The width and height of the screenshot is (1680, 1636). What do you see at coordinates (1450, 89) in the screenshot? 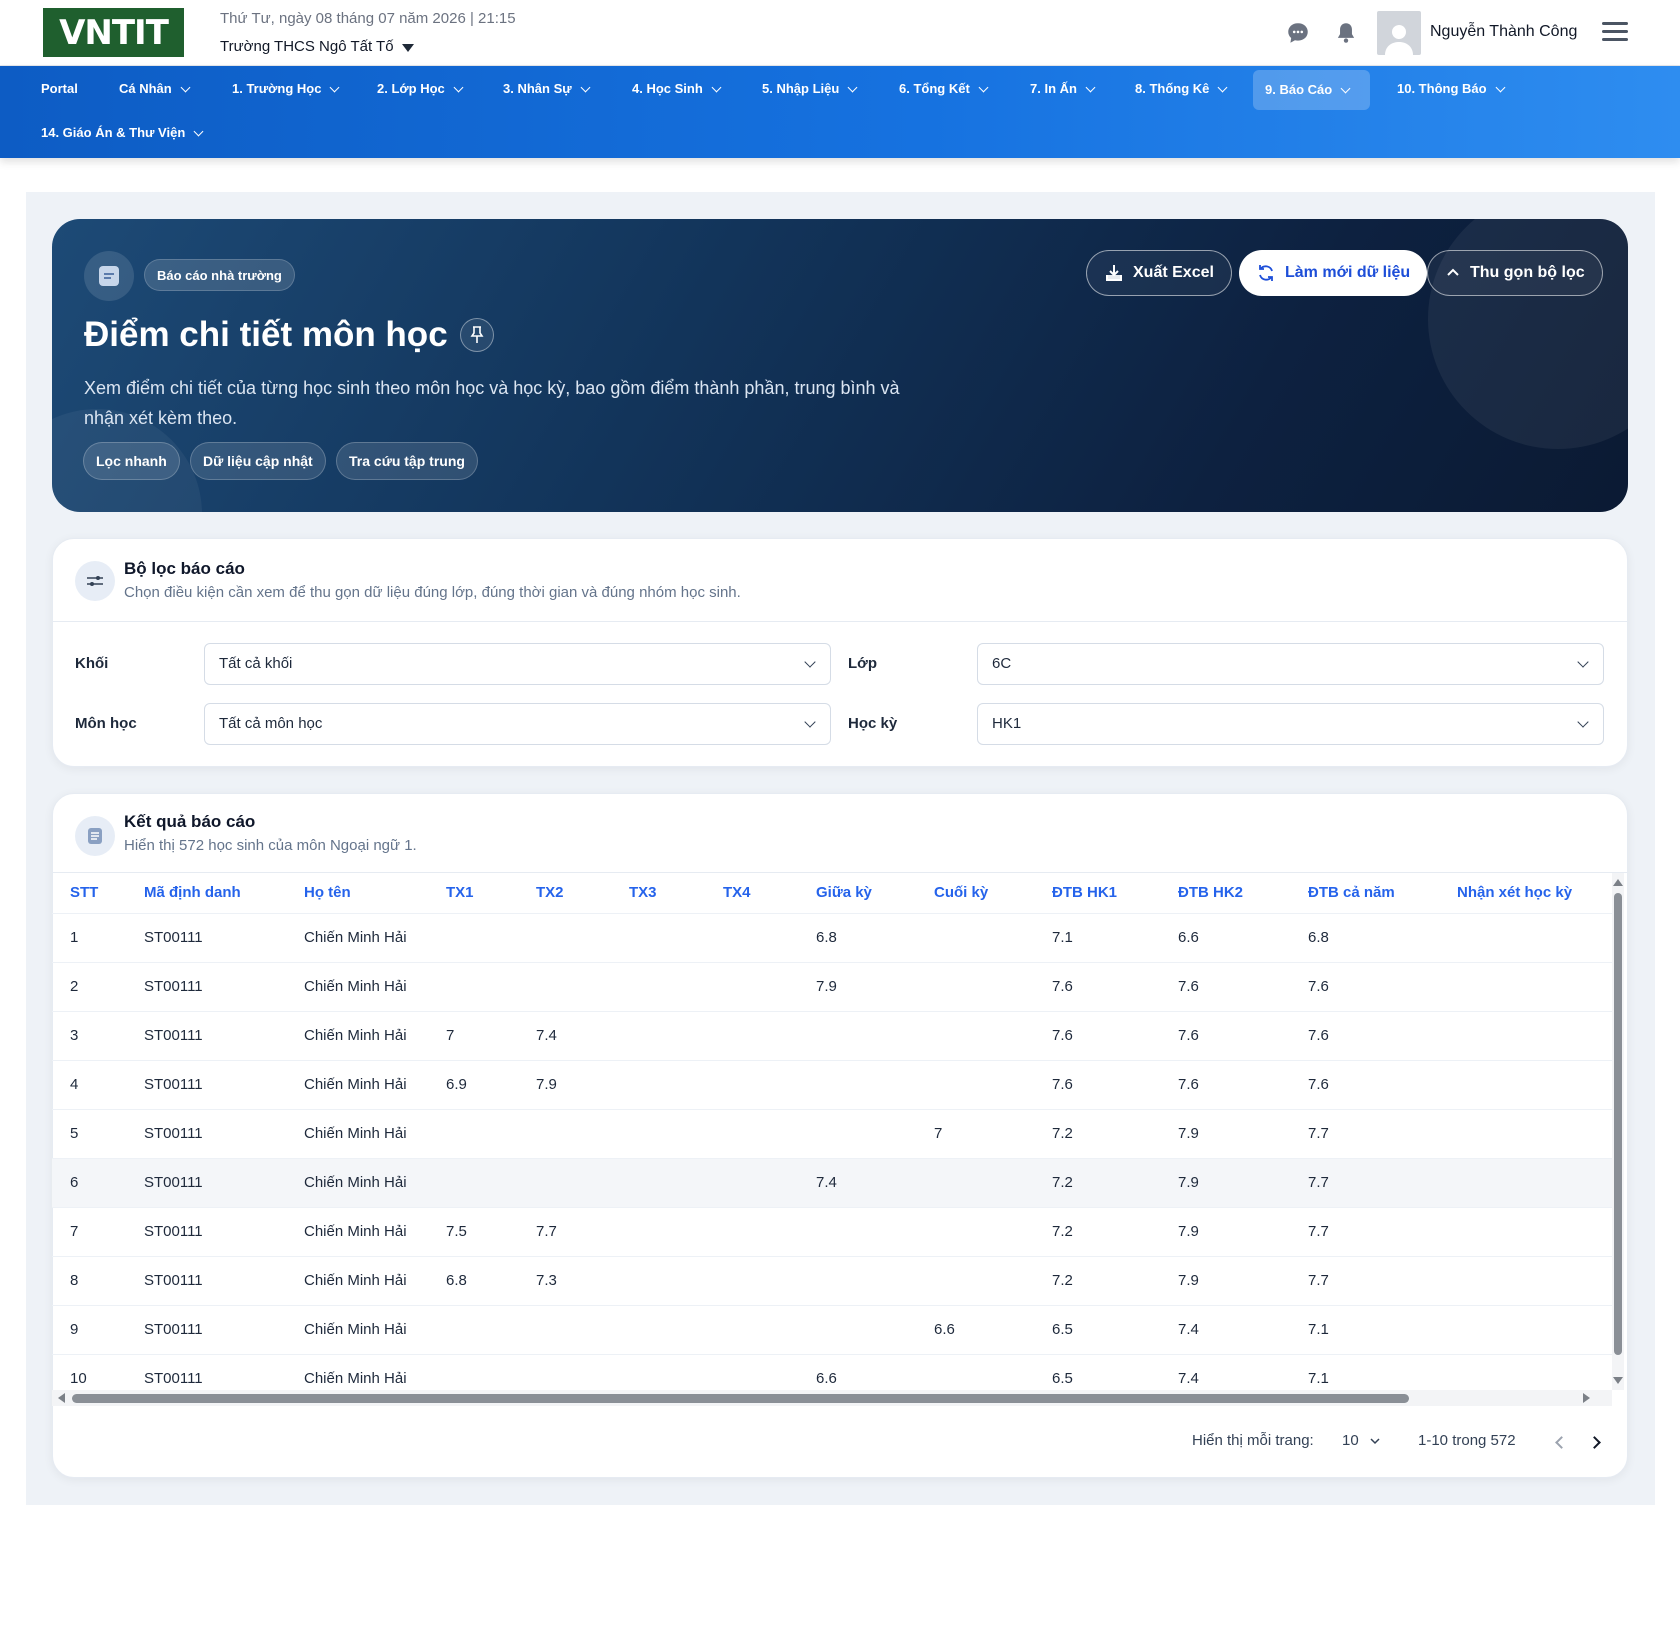
I see `nav-thong-bao: 10. Thông Báo` at bounding box center [1450, 89].